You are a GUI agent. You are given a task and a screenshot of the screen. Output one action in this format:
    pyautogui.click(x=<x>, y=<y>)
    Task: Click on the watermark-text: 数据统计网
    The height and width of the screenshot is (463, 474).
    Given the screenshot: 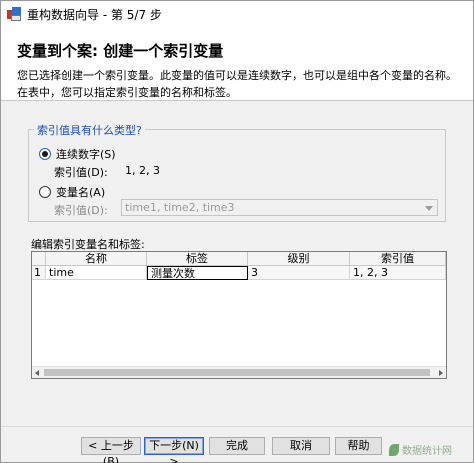 What is the action you would take?
    pyautogui.click(x=427, y=451)
    